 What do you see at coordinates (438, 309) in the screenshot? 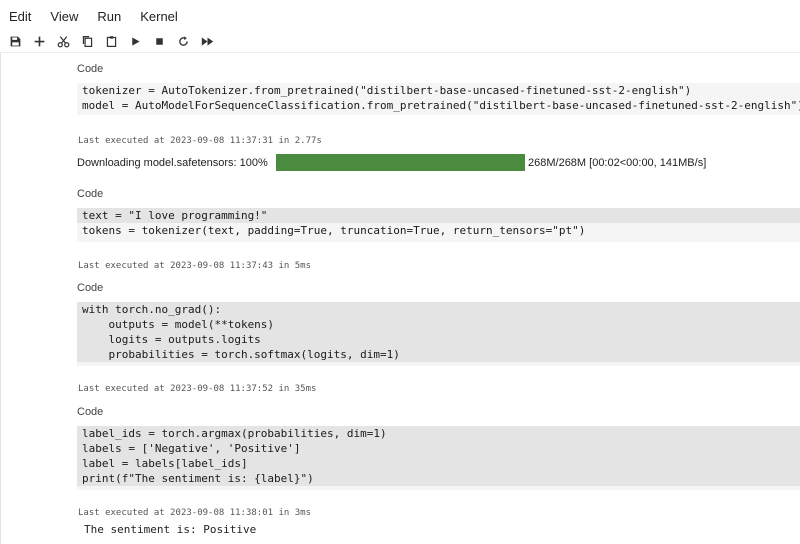
I see `code-line: with torch.no_grad():` at bounding box center [438, 309].